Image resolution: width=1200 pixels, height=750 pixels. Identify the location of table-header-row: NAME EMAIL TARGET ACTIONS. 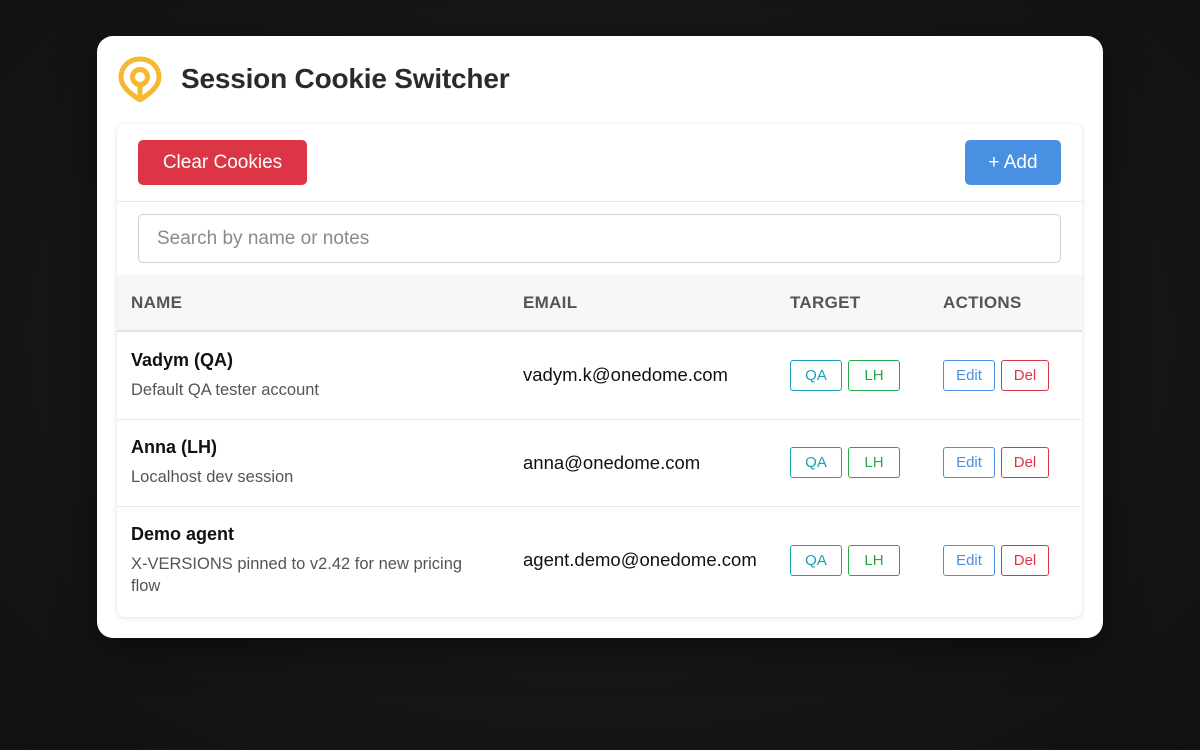
(599, 303).